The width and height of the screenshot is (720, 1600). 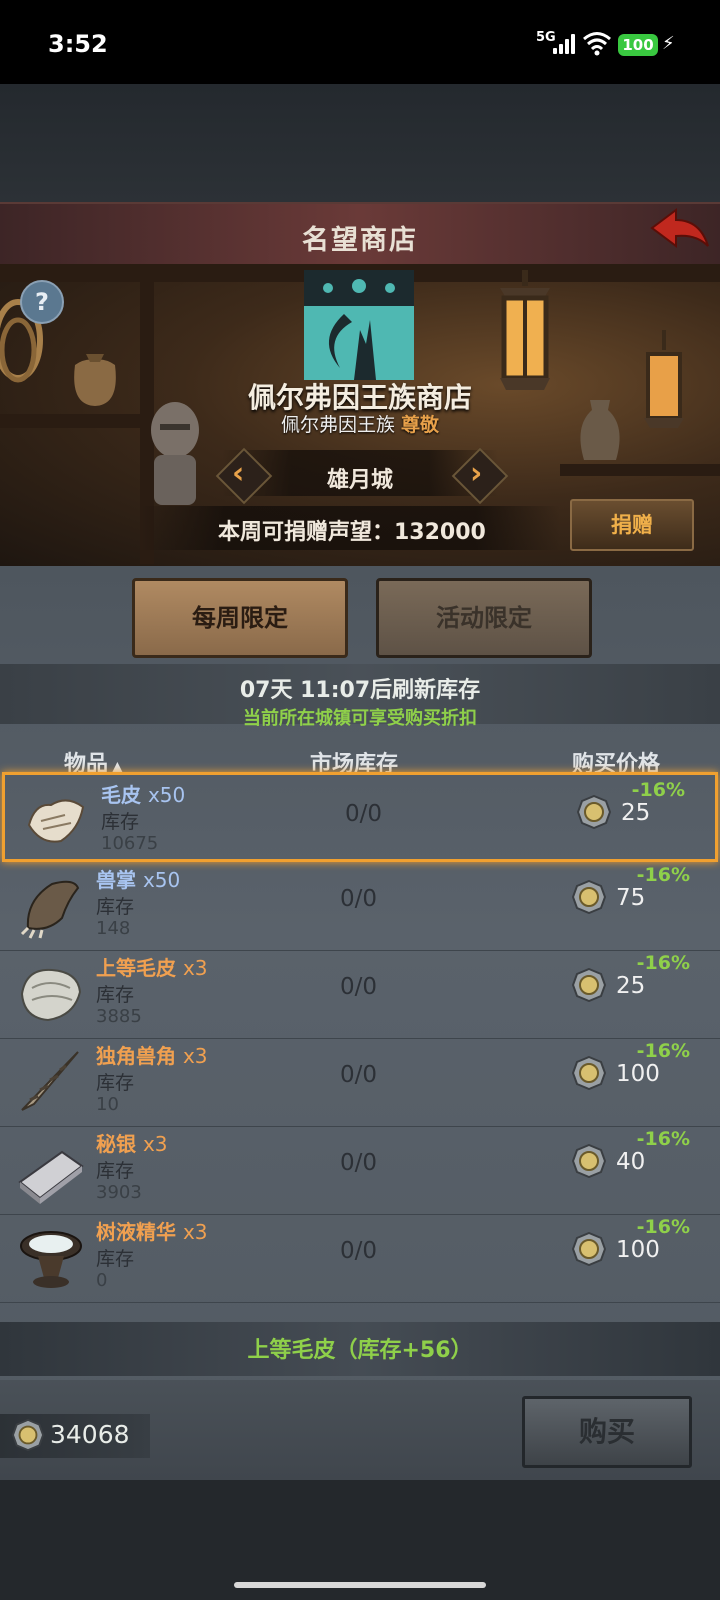 What do you see at coordinates (152, 1056) in the screenshot?
I see `item-name: 独角兽角 x3` at bounding box center [152, 1056].